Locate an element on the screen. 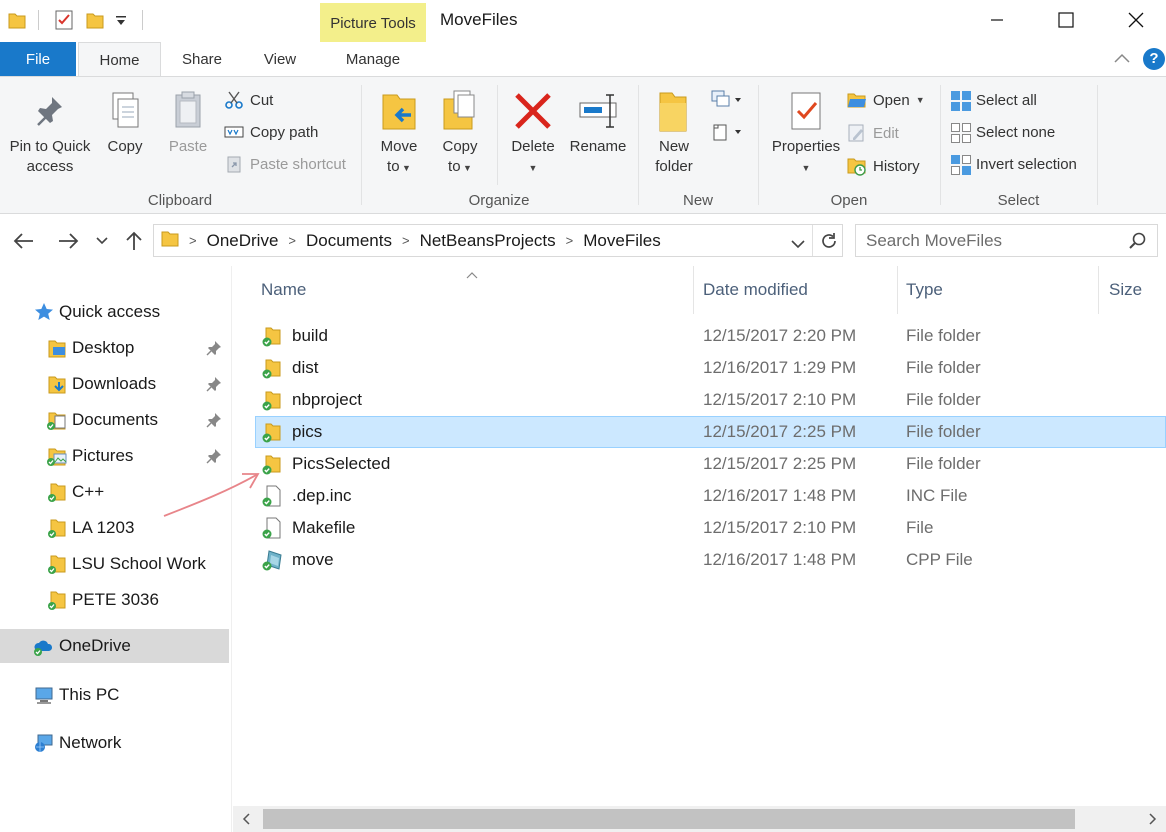 The image size is (1166, 832). properties-check-icon is located at coordinates (806, 112).